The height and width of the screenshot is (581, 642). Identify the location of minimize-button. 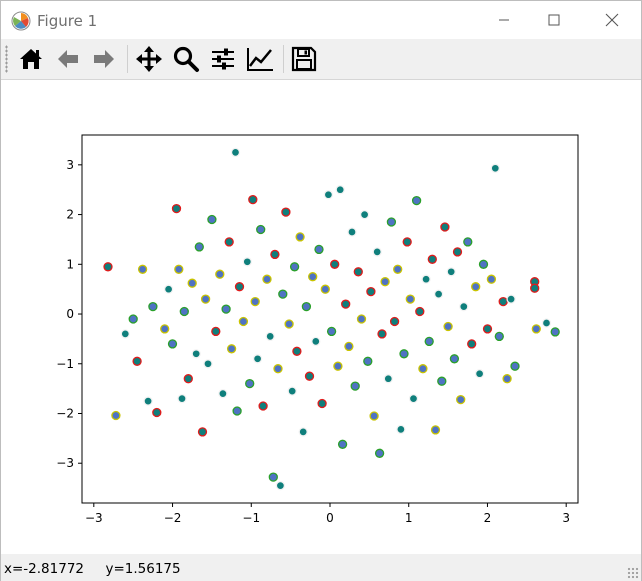
(504, 20).